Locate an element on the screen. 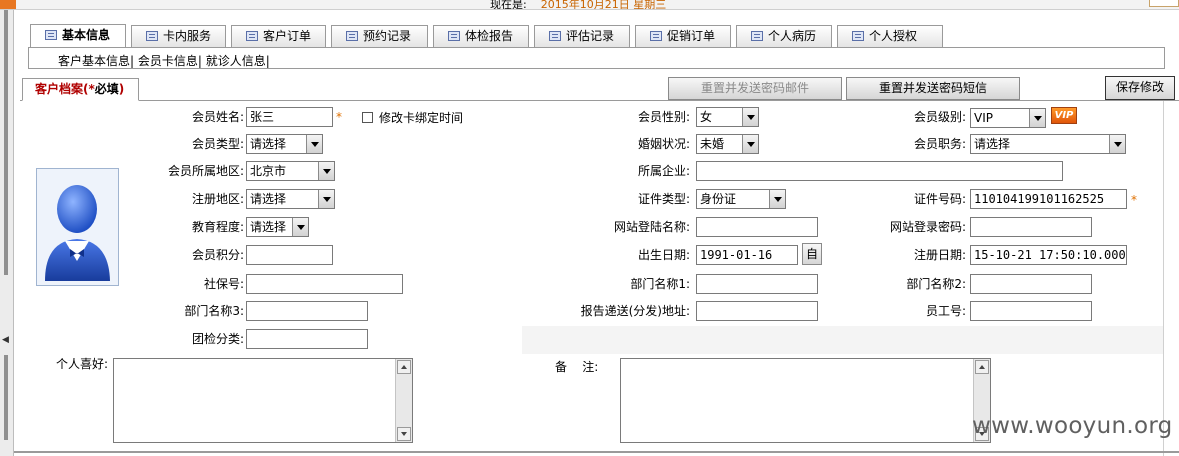 This screenshot has height=456, width=1179. education-select: 请选择 is located at coordinates (277, 227).